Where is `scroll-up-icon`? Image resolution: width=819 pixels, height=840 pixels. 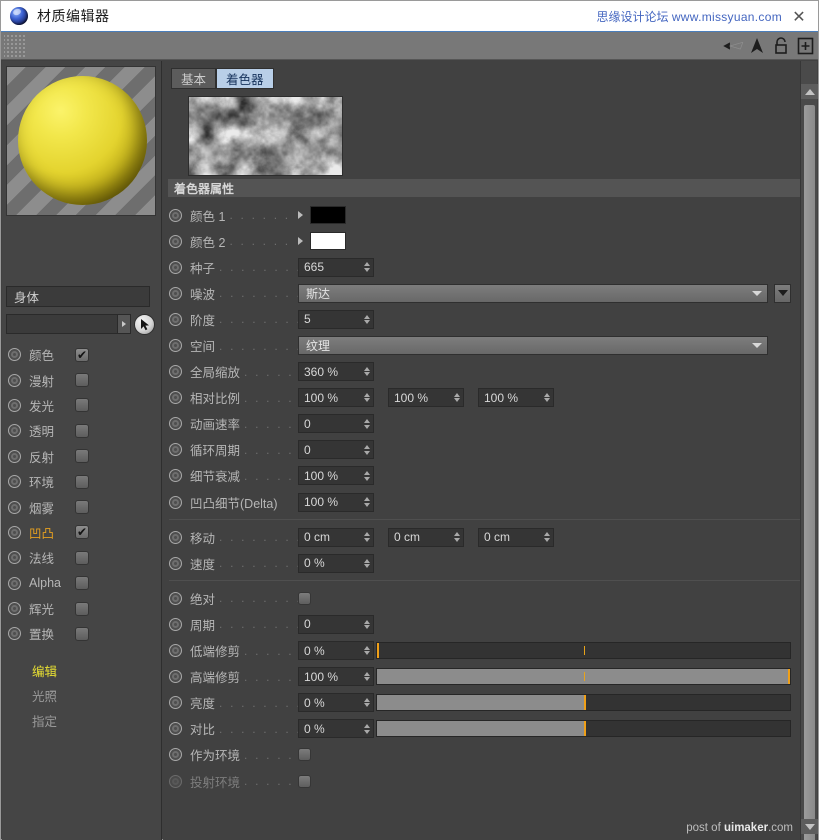
scroll-up-icon is located at coordinates (809, 91).